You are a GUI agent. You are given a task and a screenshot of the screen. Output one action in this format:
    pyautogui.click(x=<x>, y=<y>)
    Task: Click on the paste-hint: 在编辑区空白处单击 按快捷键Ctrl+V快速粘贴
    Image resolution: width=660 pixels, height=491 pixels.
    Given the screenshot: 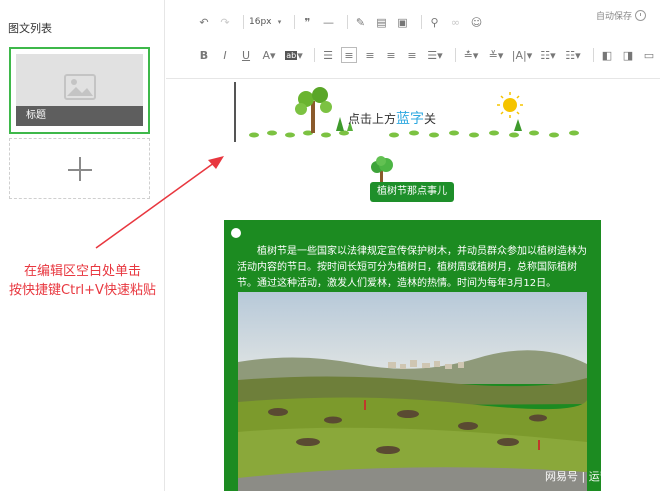 What is the action you would take?
    pyautogui.click(x=82, y=281)
    